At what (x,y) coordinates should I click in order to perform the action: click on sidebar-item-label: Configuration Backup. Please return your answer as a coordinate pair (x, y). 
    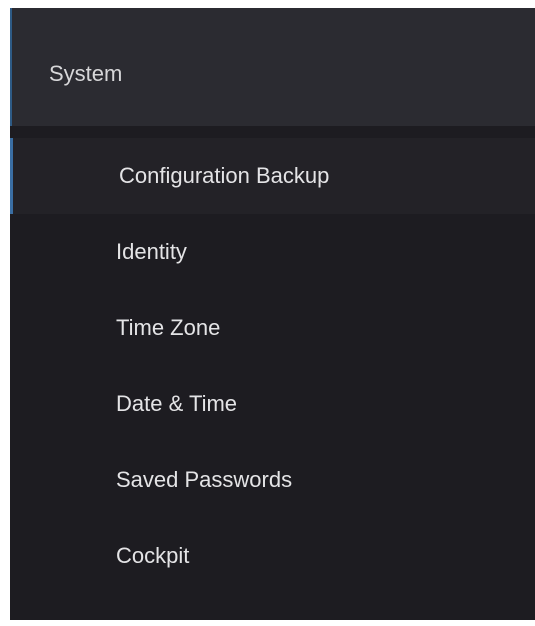
    Looking at the image, I should click on (224, 175).